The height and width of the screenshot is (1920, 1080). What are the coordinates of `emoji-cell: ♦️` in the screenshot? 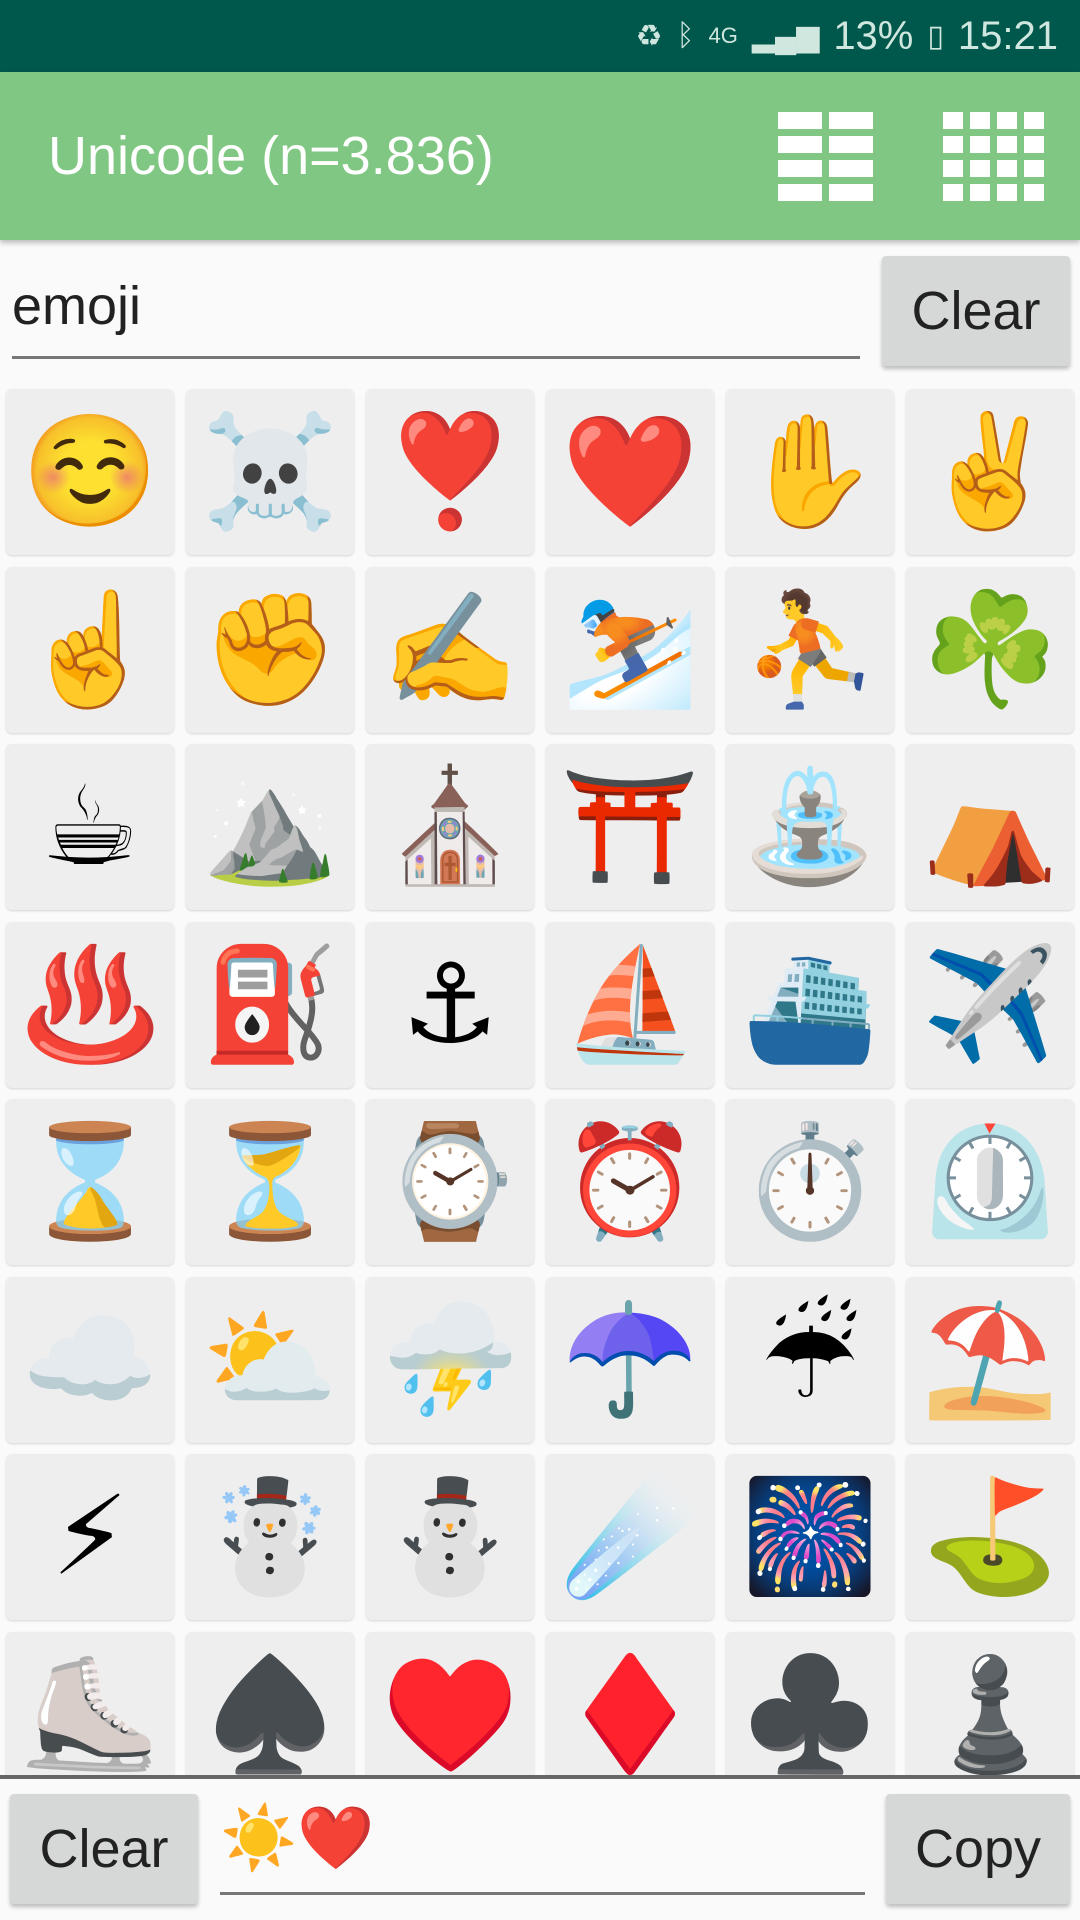 It's located at (630, 1703).